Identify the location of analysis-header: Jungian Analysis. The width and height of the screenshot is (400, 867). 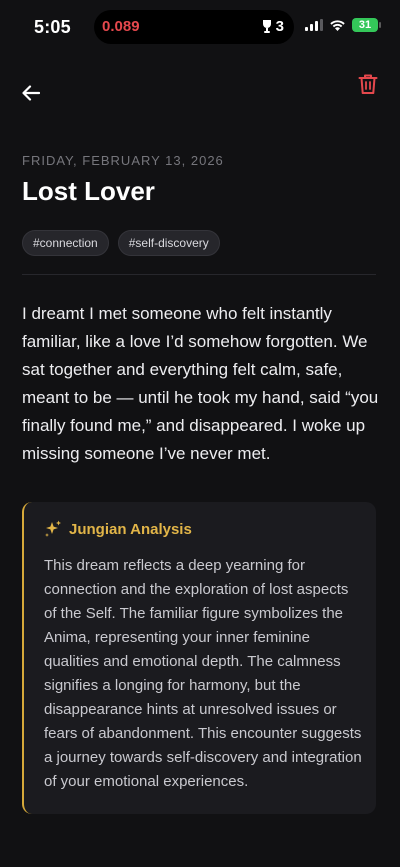
(118, 529).